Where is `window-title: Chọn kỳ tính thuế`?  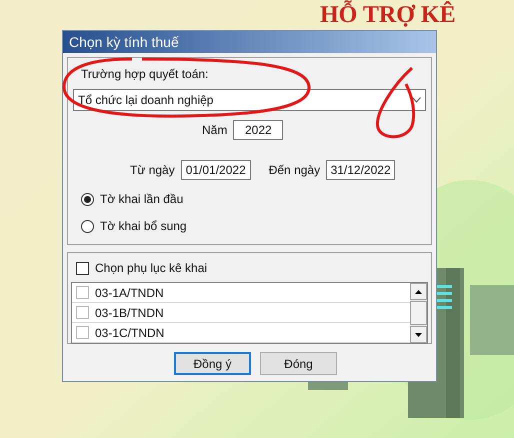
window-title: Chọn kỳ tính thuế is located at coordinates (124, 42).